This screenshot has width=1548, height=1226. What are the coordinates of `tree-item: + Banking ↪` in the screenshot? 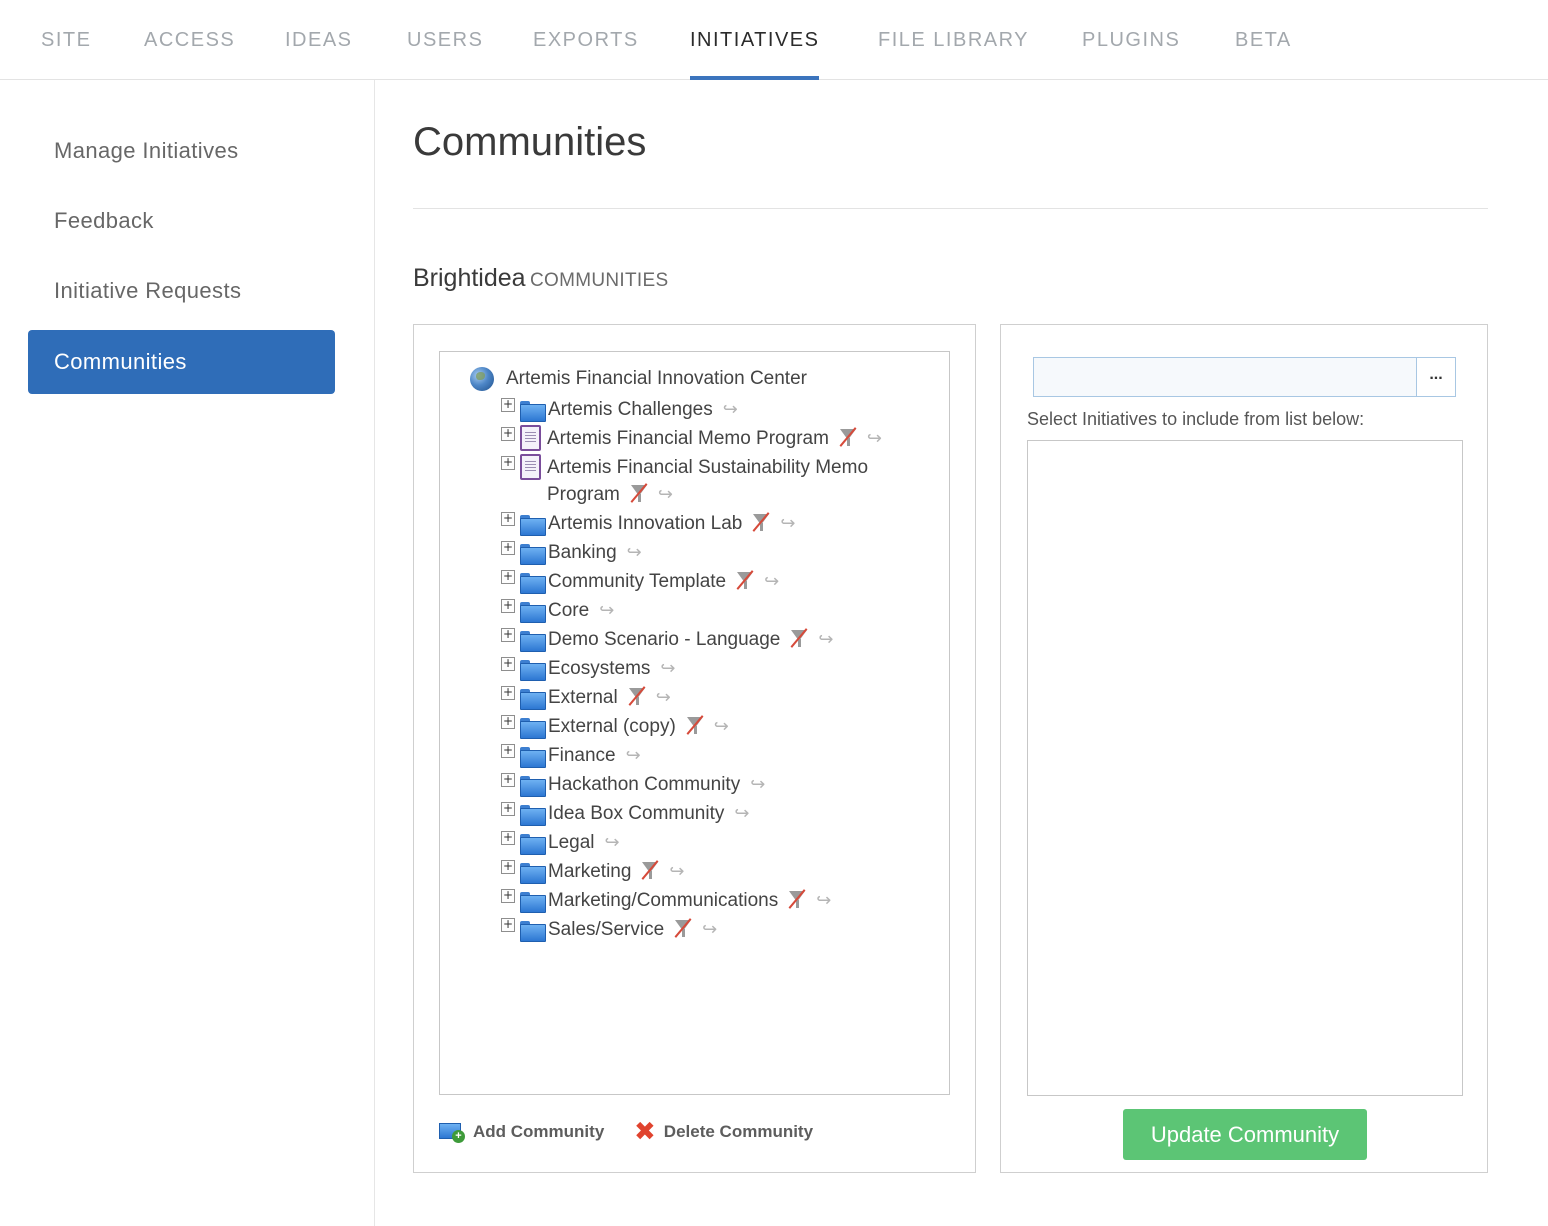 It's located at (571, 553).